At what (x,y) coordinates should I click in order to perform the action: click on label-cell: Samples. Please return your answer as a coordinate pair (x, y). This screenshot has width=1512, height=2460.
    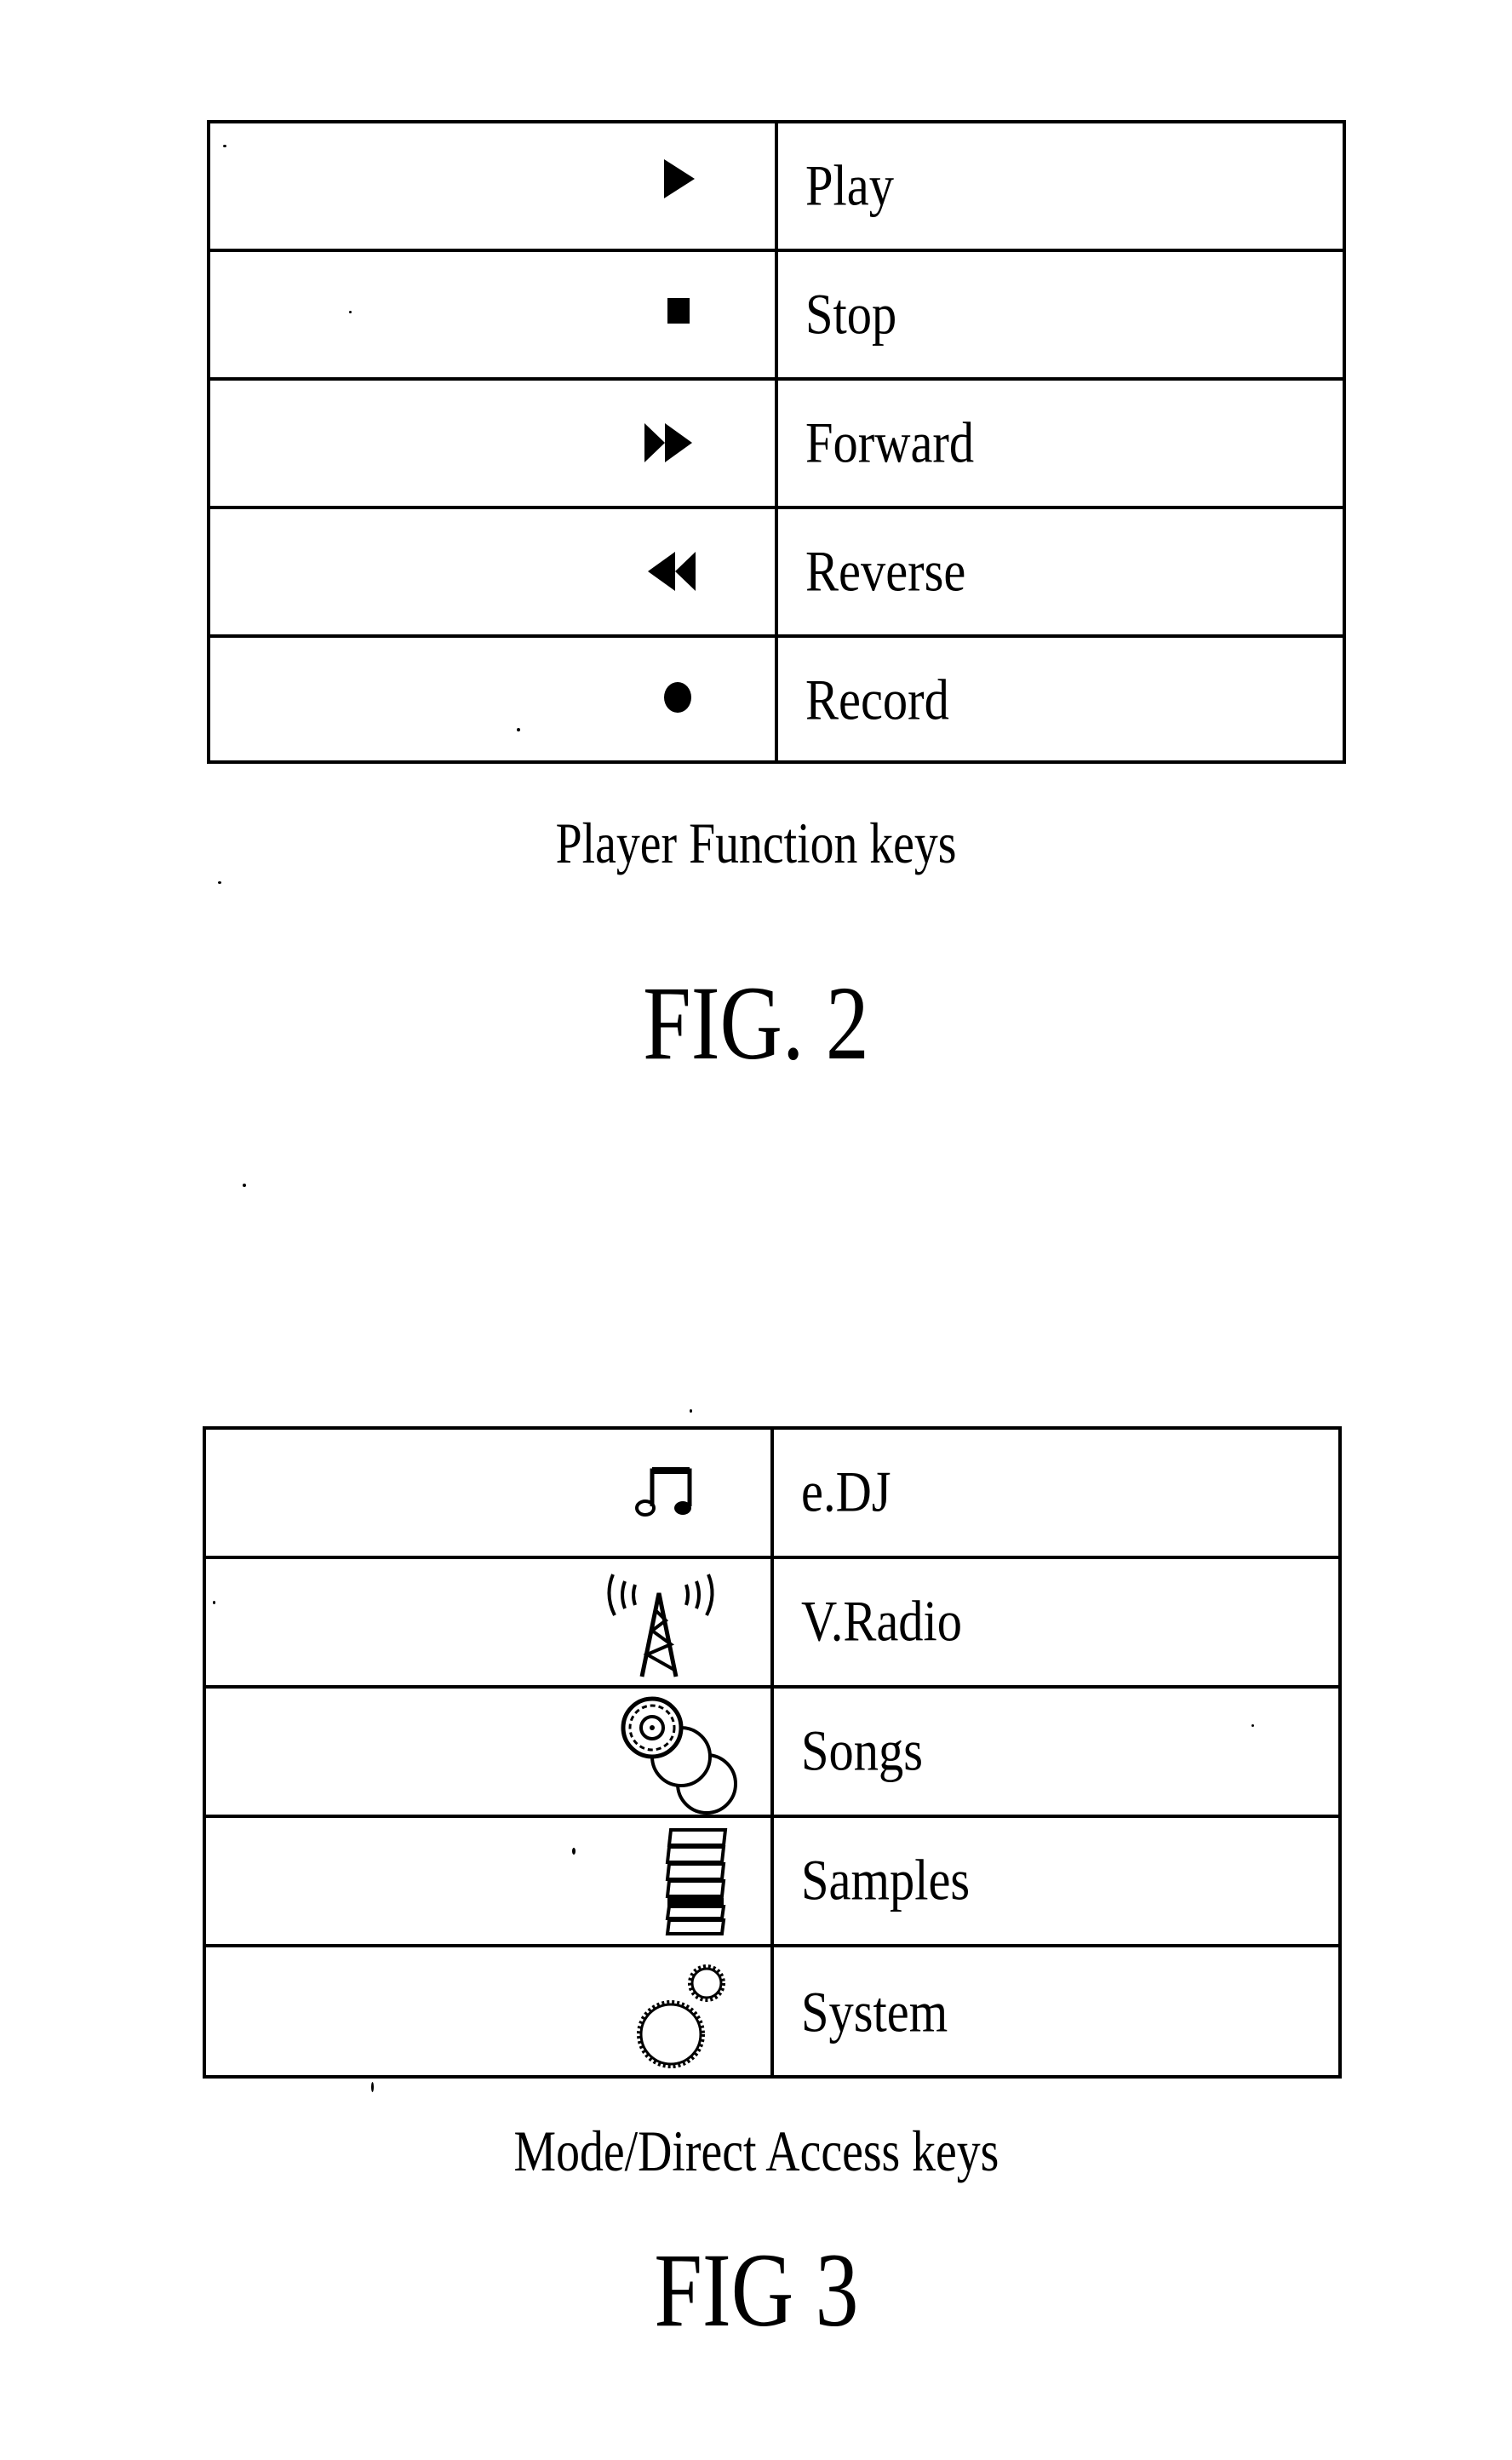
    Looking at the image, I should click on (1056, 1881).